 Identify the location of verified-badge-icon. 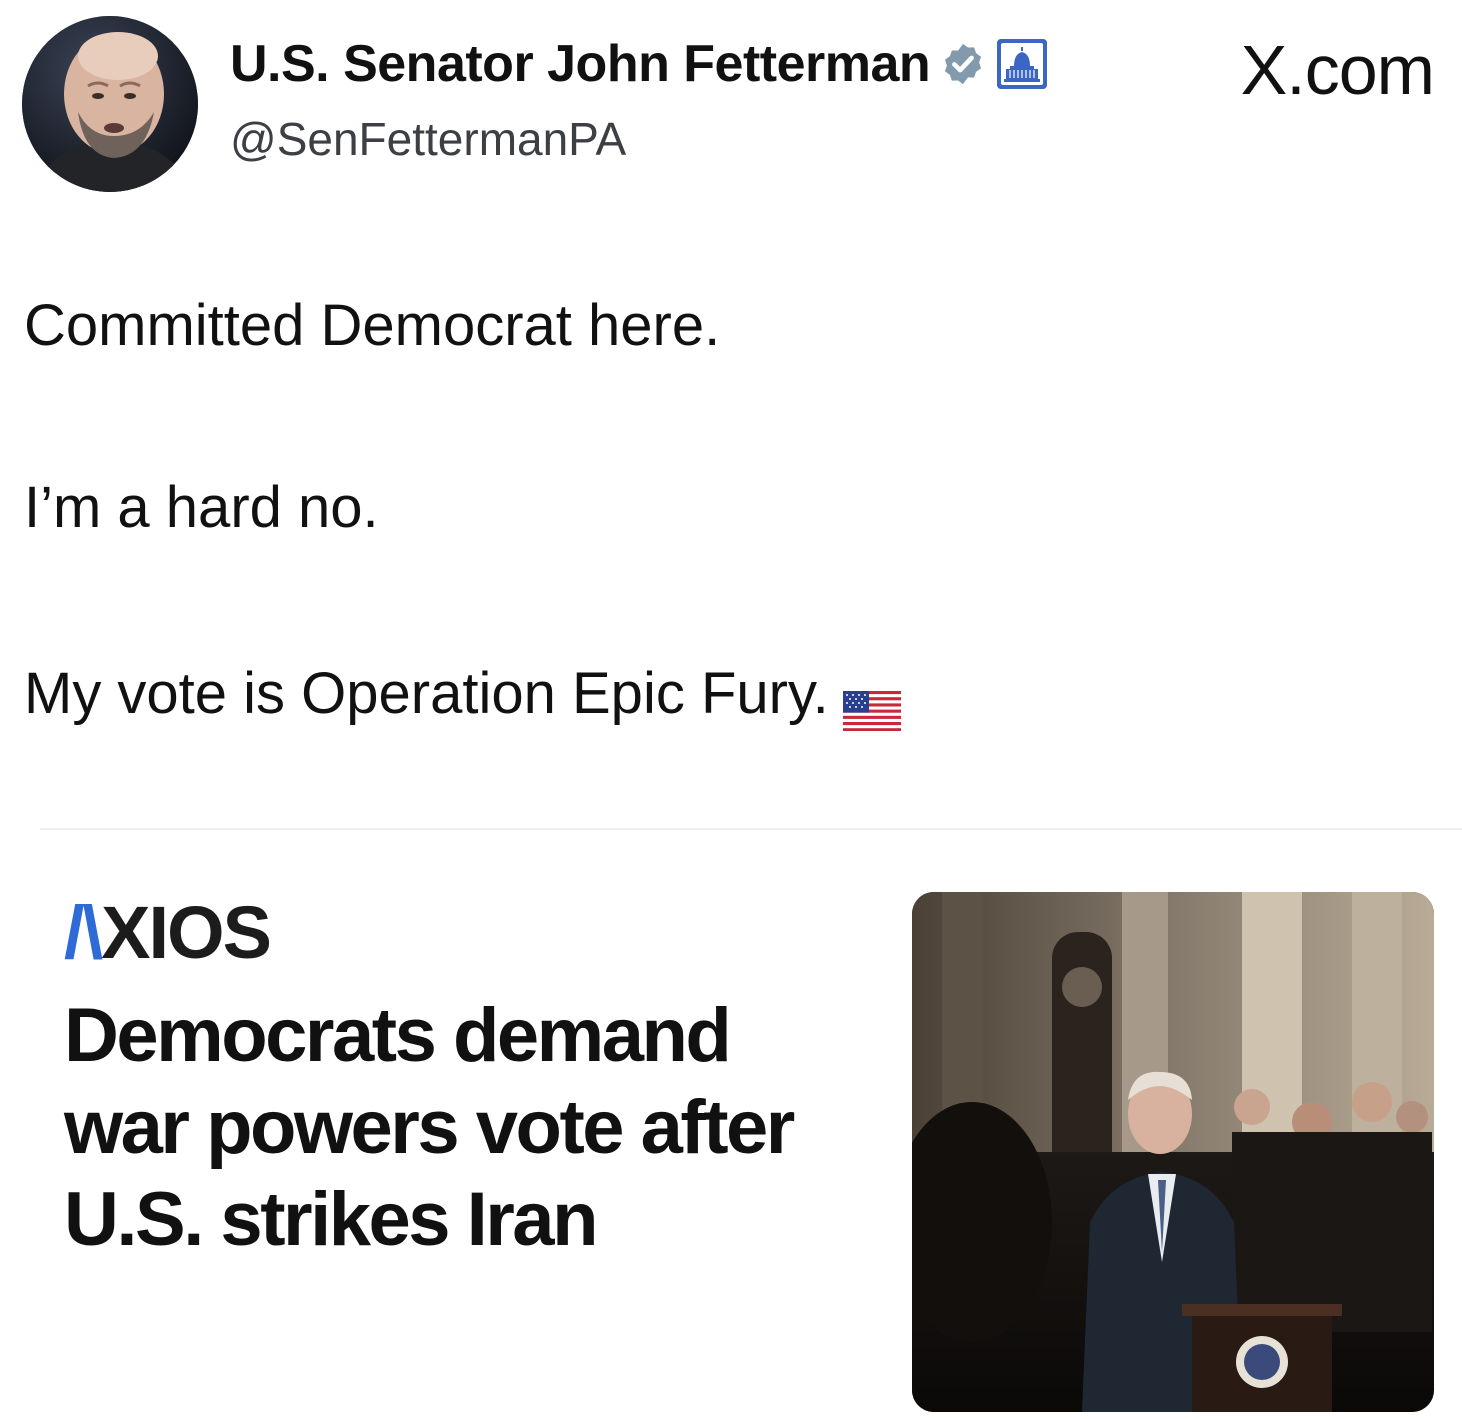
(963, 64).